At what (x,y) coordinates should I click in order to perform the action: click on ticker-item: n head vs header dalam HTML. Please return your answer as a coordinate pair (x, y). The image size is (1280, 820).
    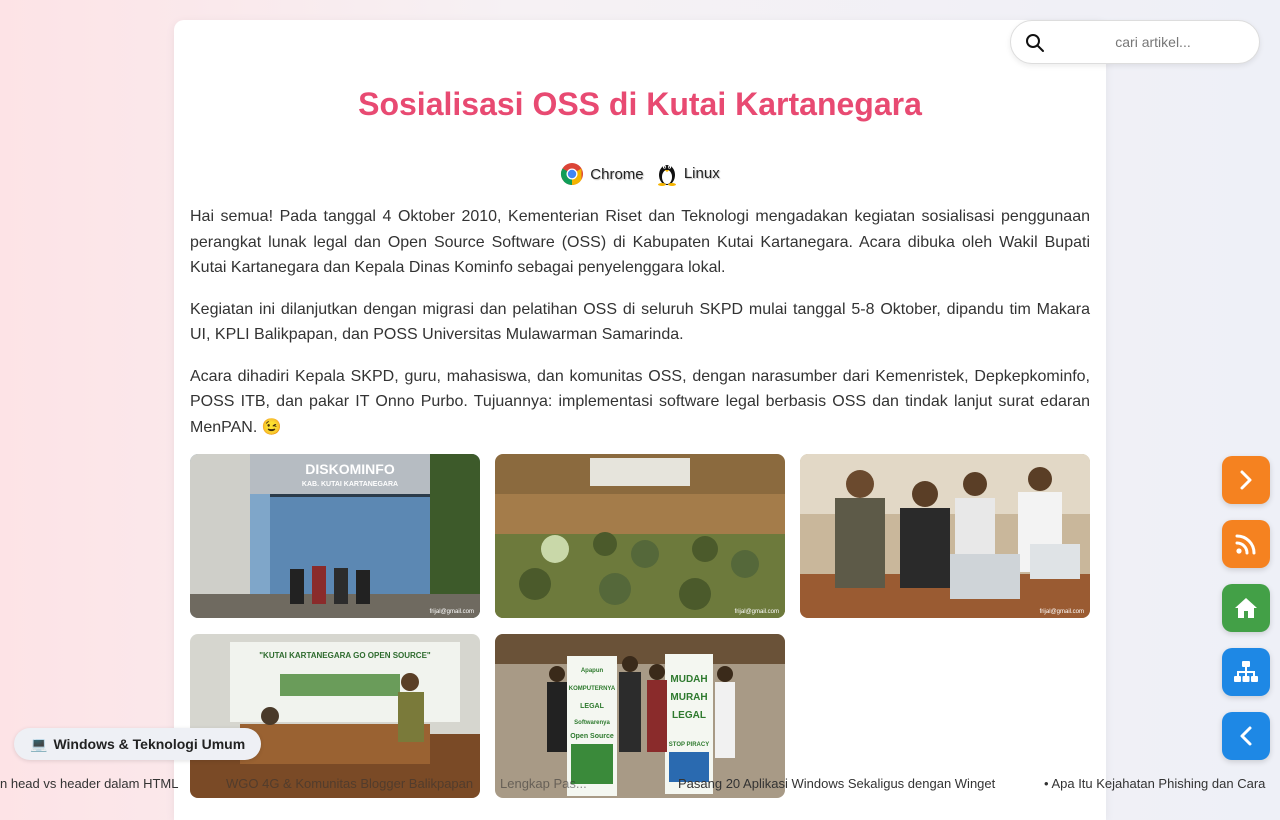
    Looking at the image, I should click on (89, 783).